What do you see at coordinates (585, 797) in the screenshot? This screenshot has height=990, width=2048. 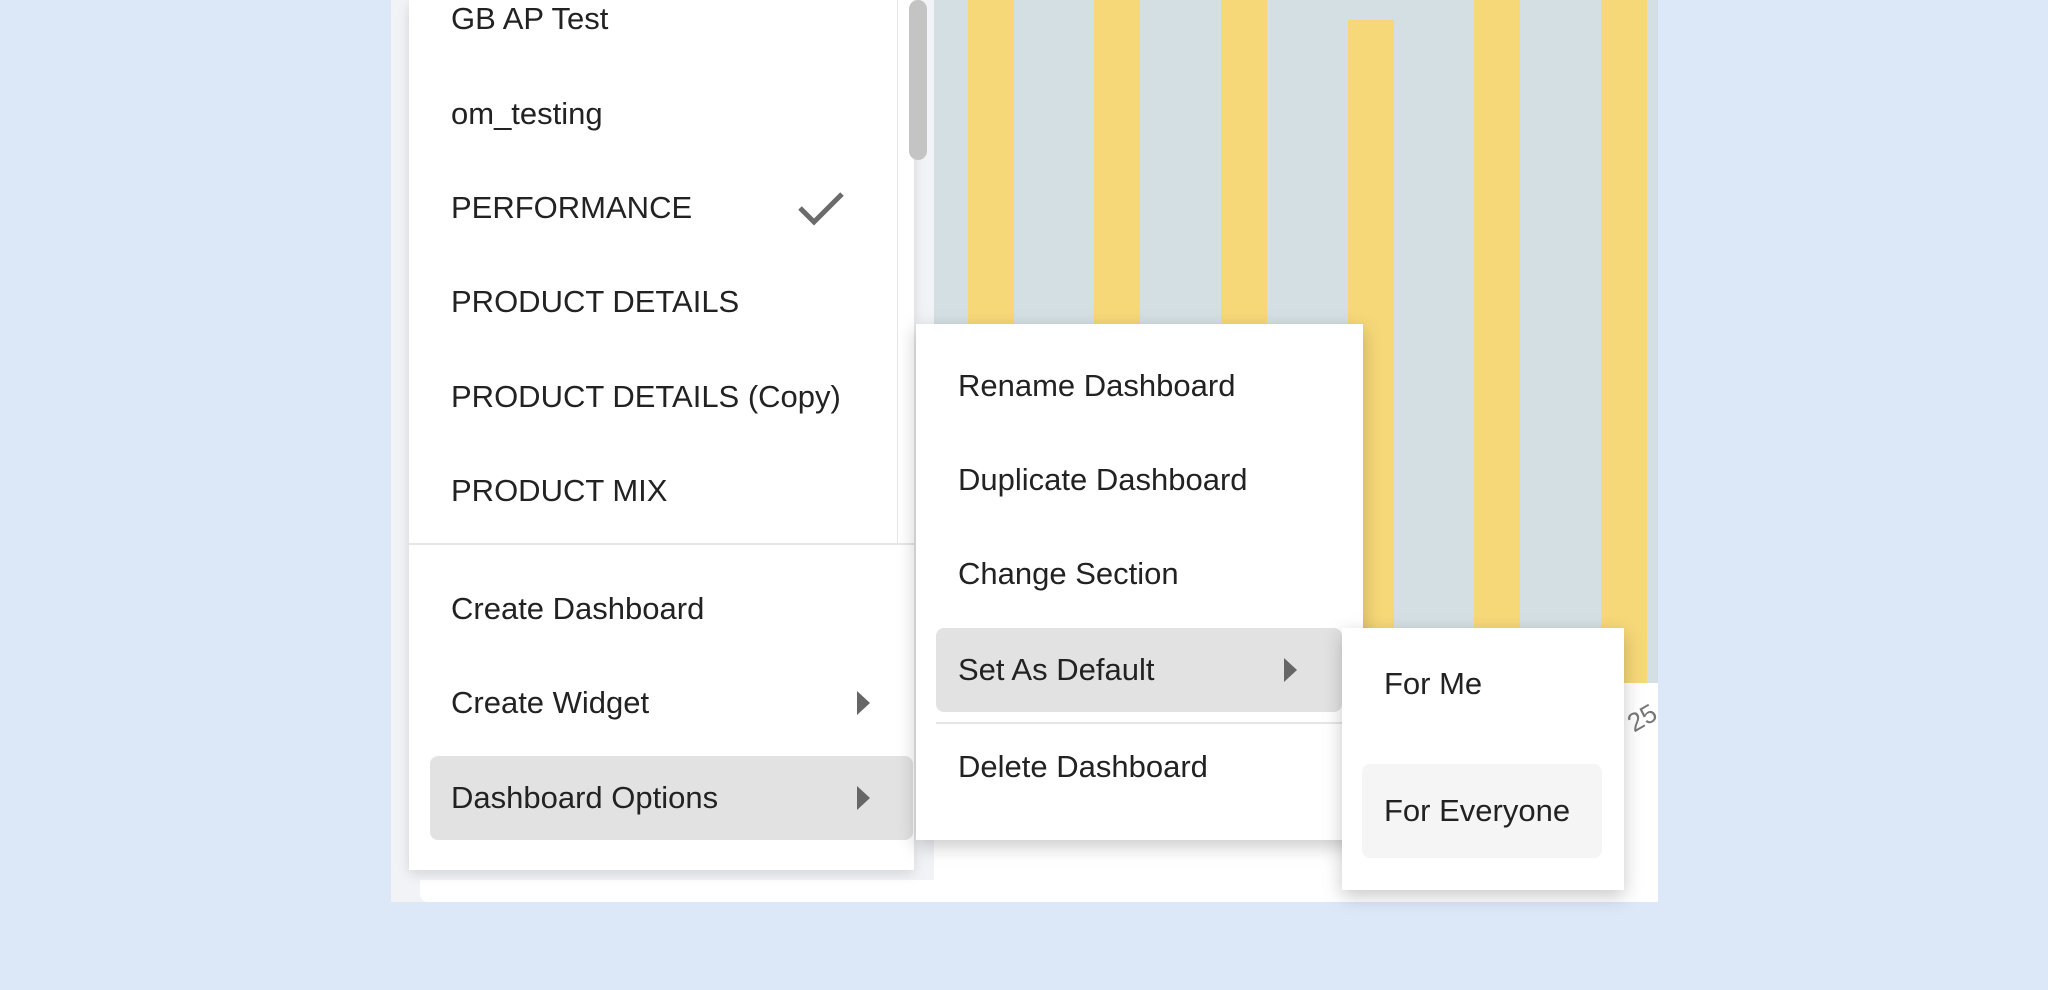 I see `dashboard-options-label: Dashboard Options` at bounding box center [585, 797].